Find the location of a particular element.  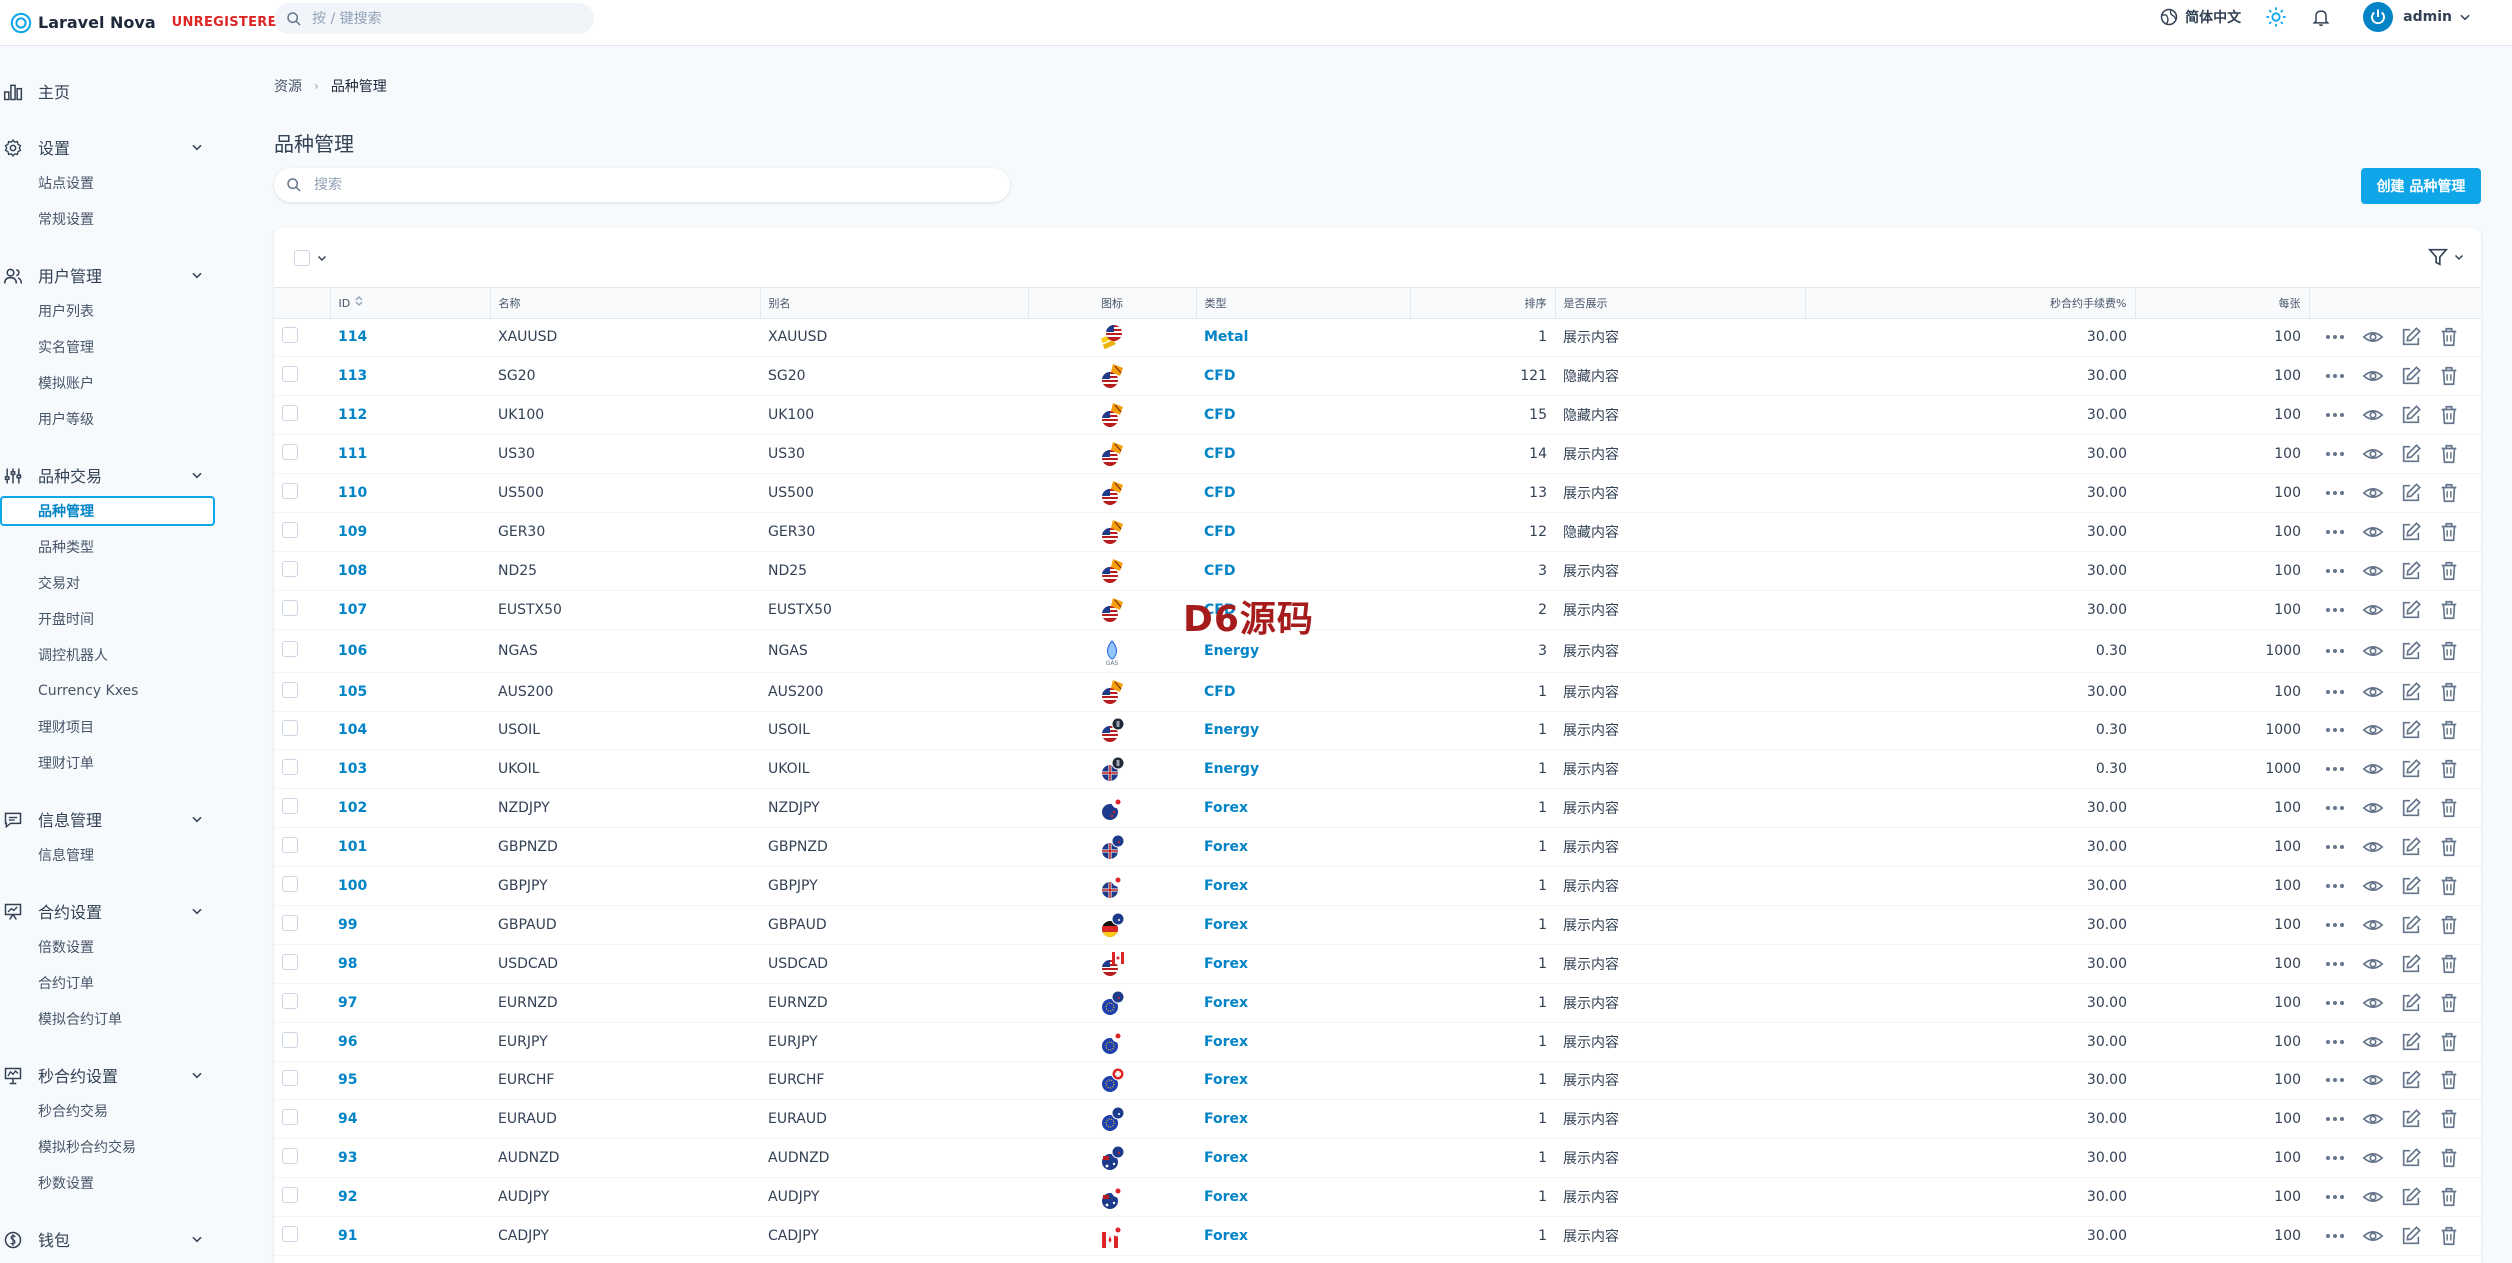

id-link: 91 is located at coordinates (347, 1236).